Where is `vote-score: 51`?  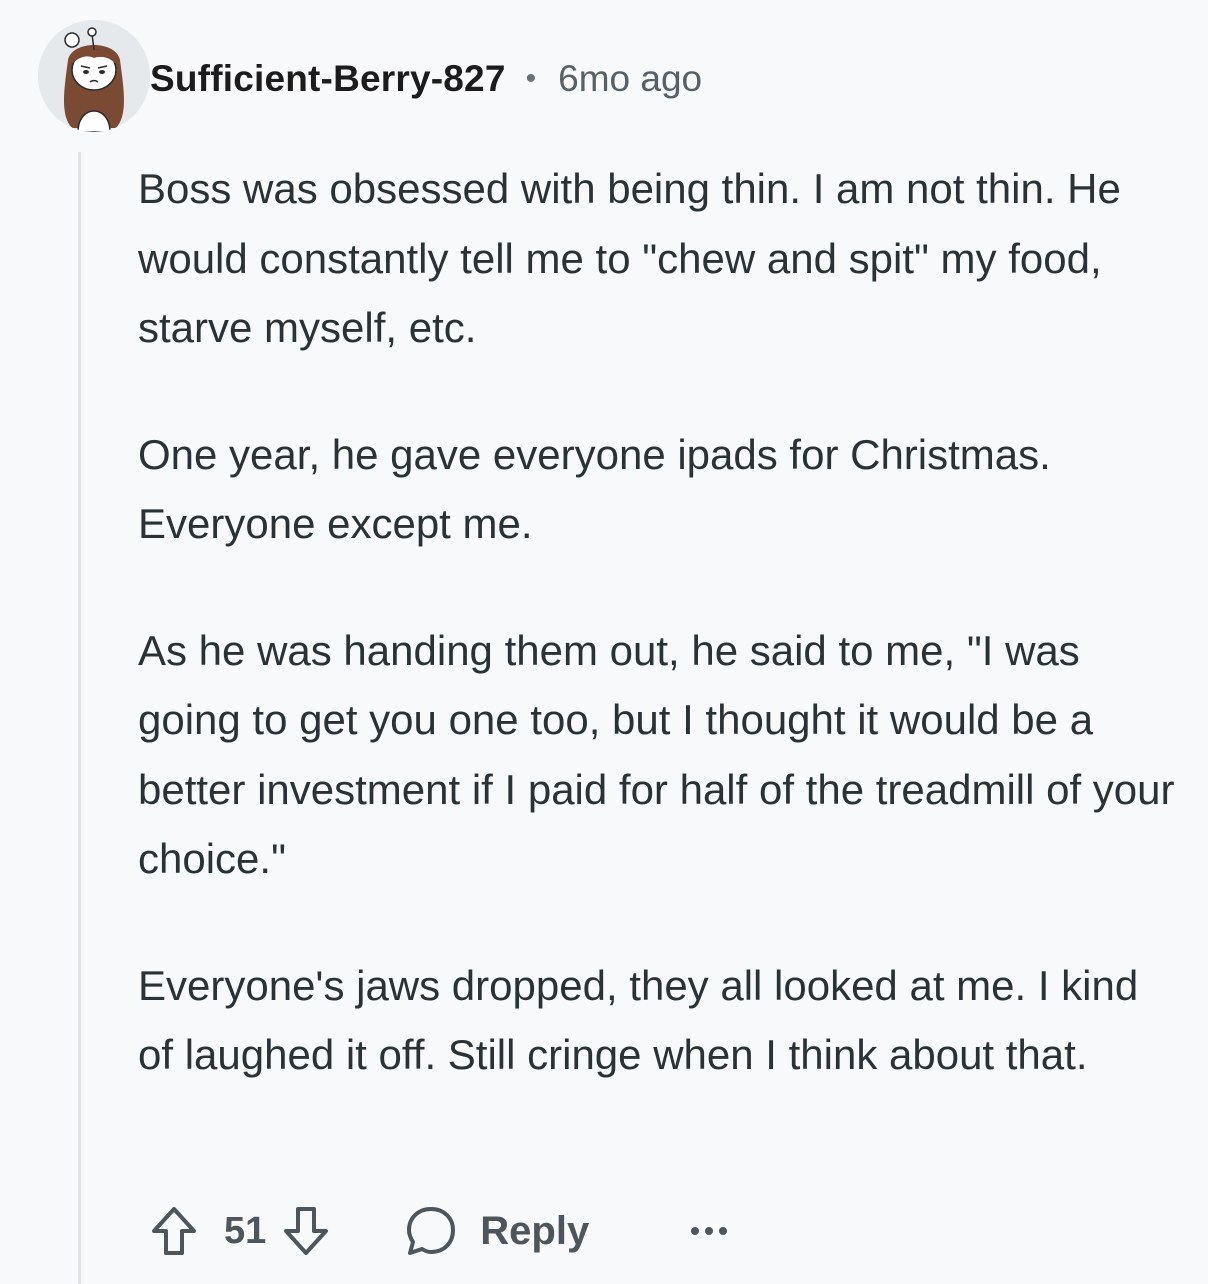 vote-score: 51 is located at coordinates (245, 1230).